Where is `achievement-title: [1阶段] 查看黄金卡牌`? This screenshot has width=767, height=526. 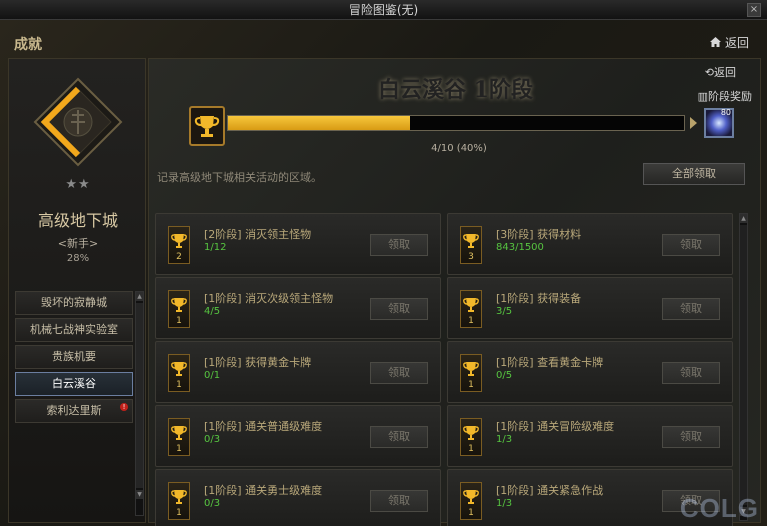
achievement-title: [1阶段] 查看黄金卡牌 is located at coordinates (550, 362).